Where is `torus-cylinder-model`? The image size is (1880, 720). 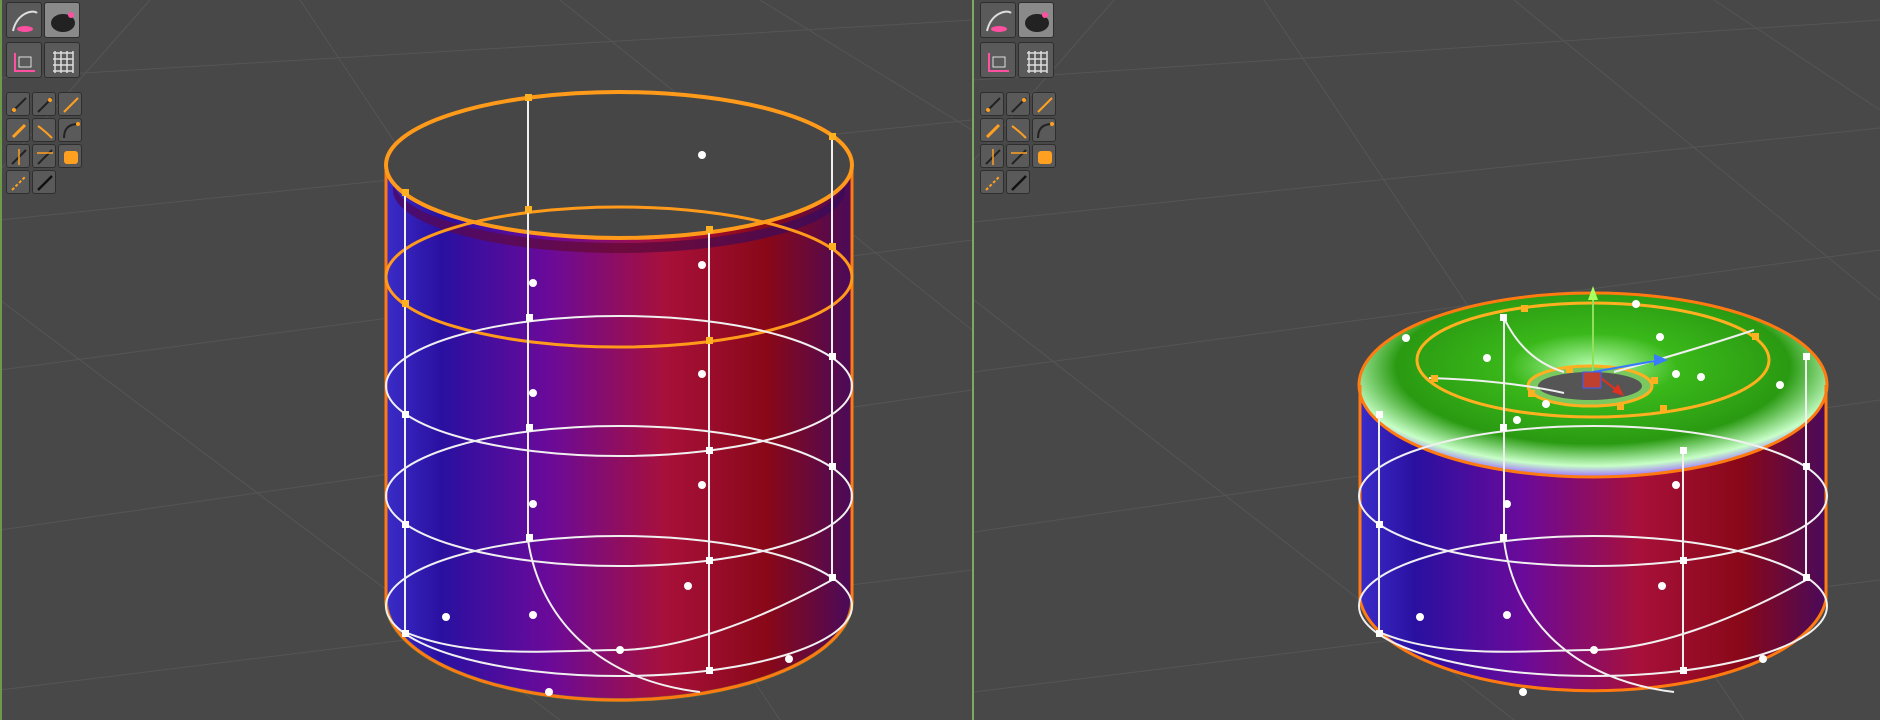 torus-cylinder-model is located at coordinates (1593, 491).